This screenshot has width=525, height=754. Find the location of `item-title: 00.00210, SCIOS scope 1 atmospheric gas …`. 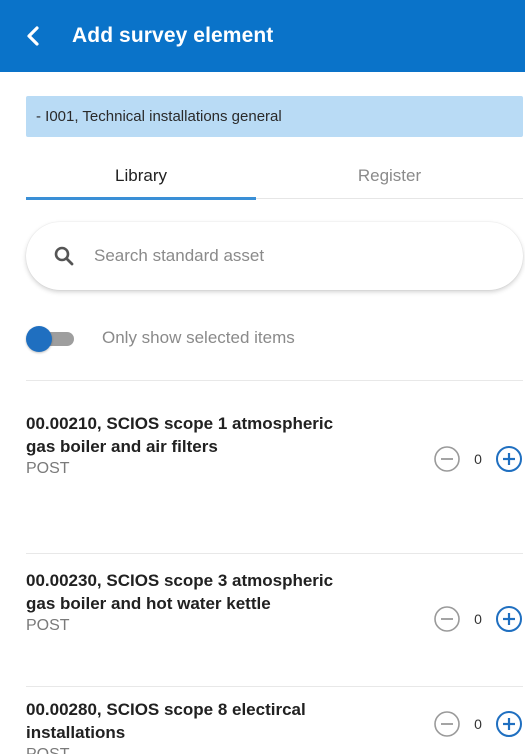

item-title: 00.00210, SCIOS scope 1 atmospheric gas … is located at coordinates (180, 435).